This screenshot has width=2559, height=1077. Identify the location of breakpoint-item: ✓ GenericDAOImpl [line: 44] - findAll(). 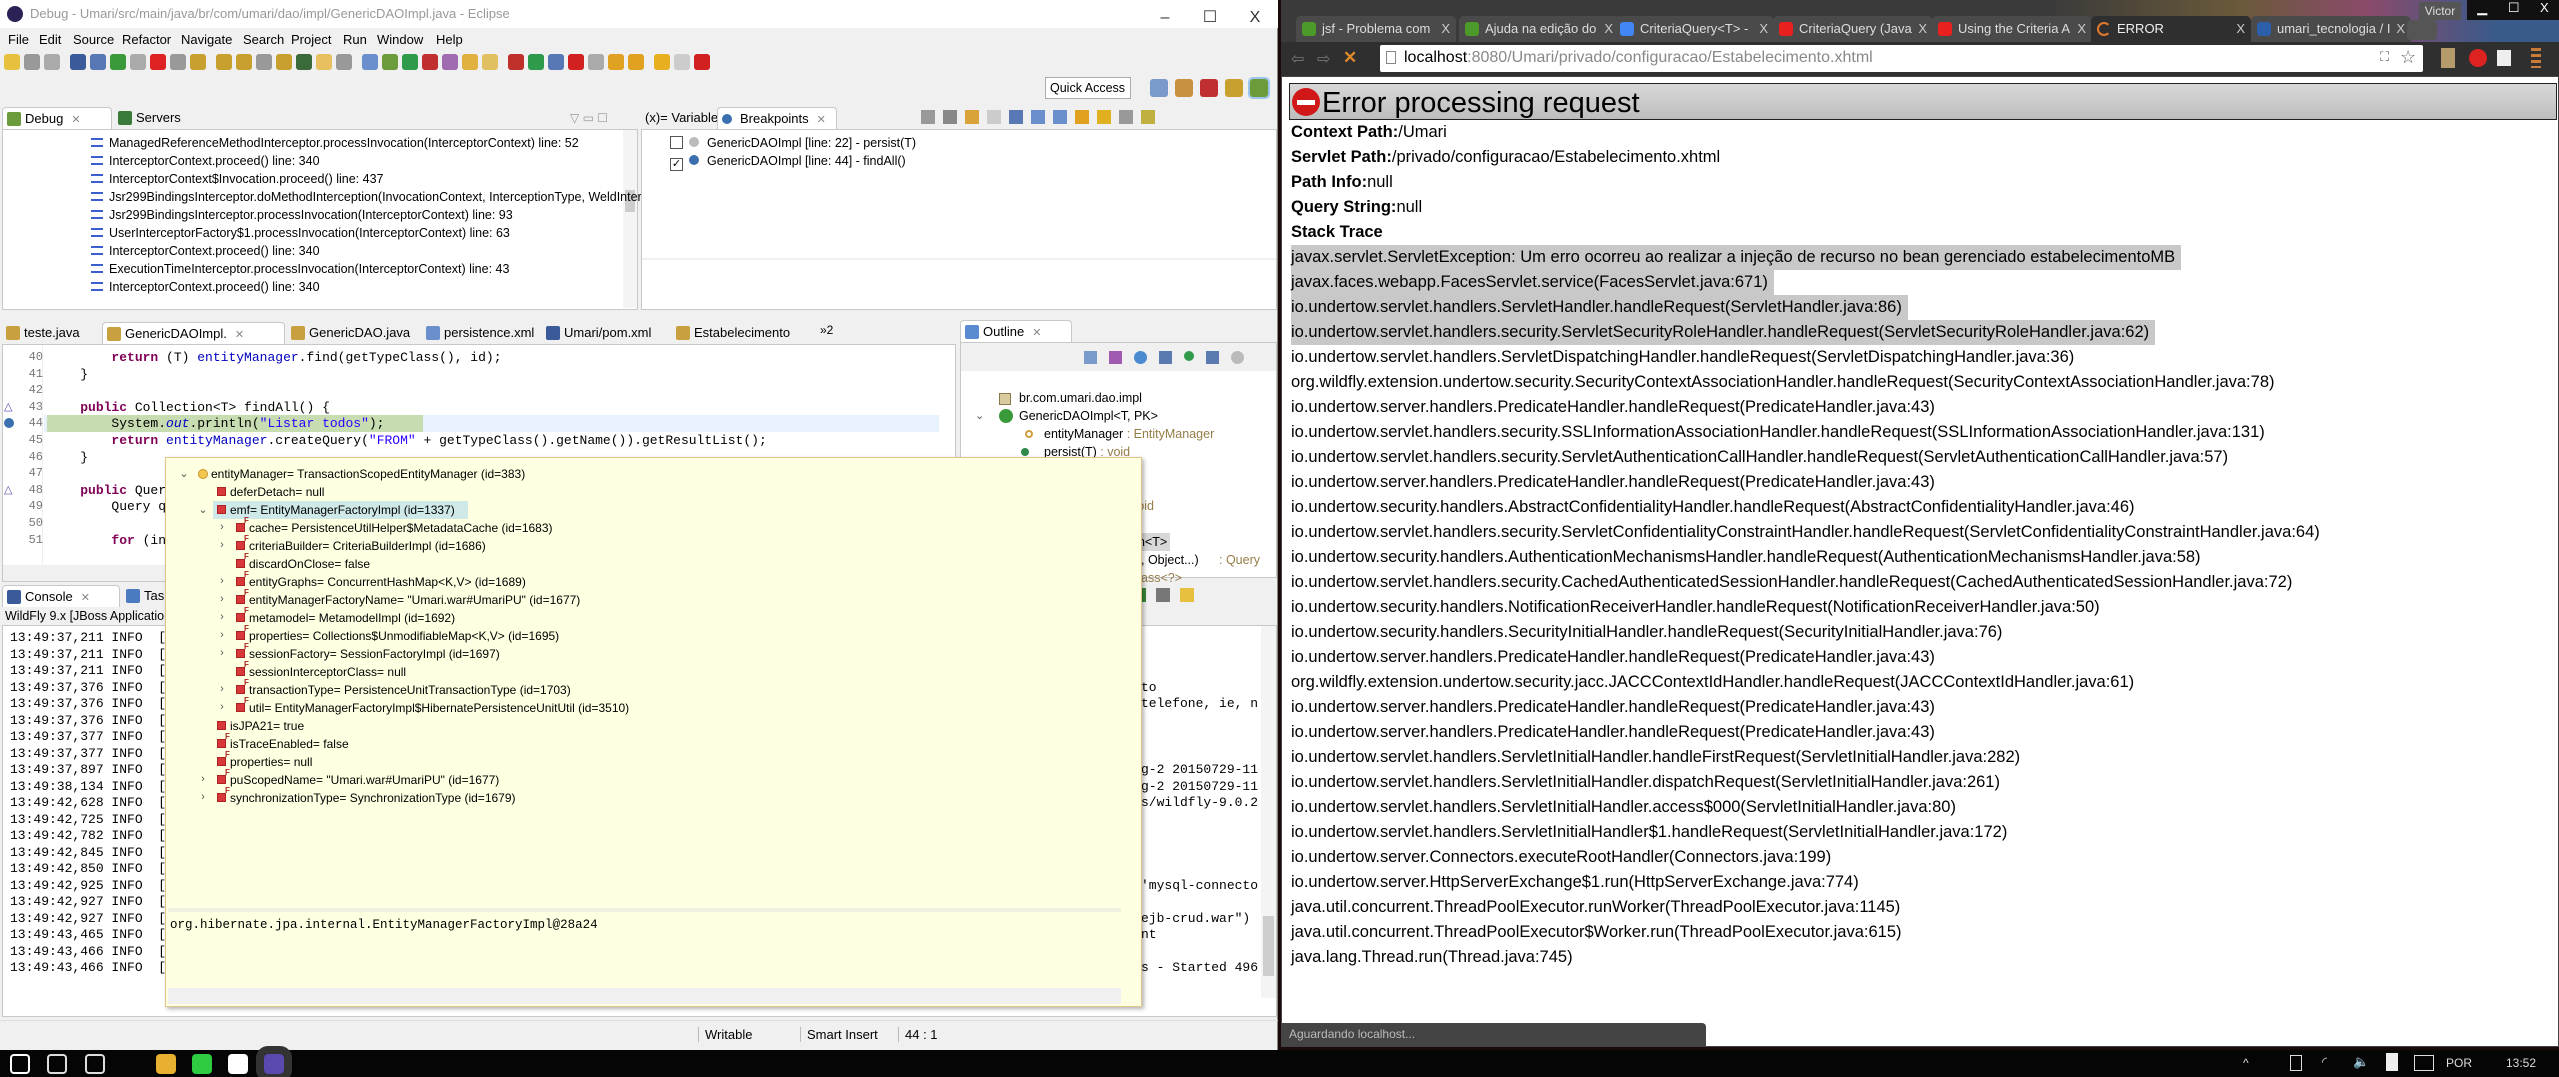
(788, 161).